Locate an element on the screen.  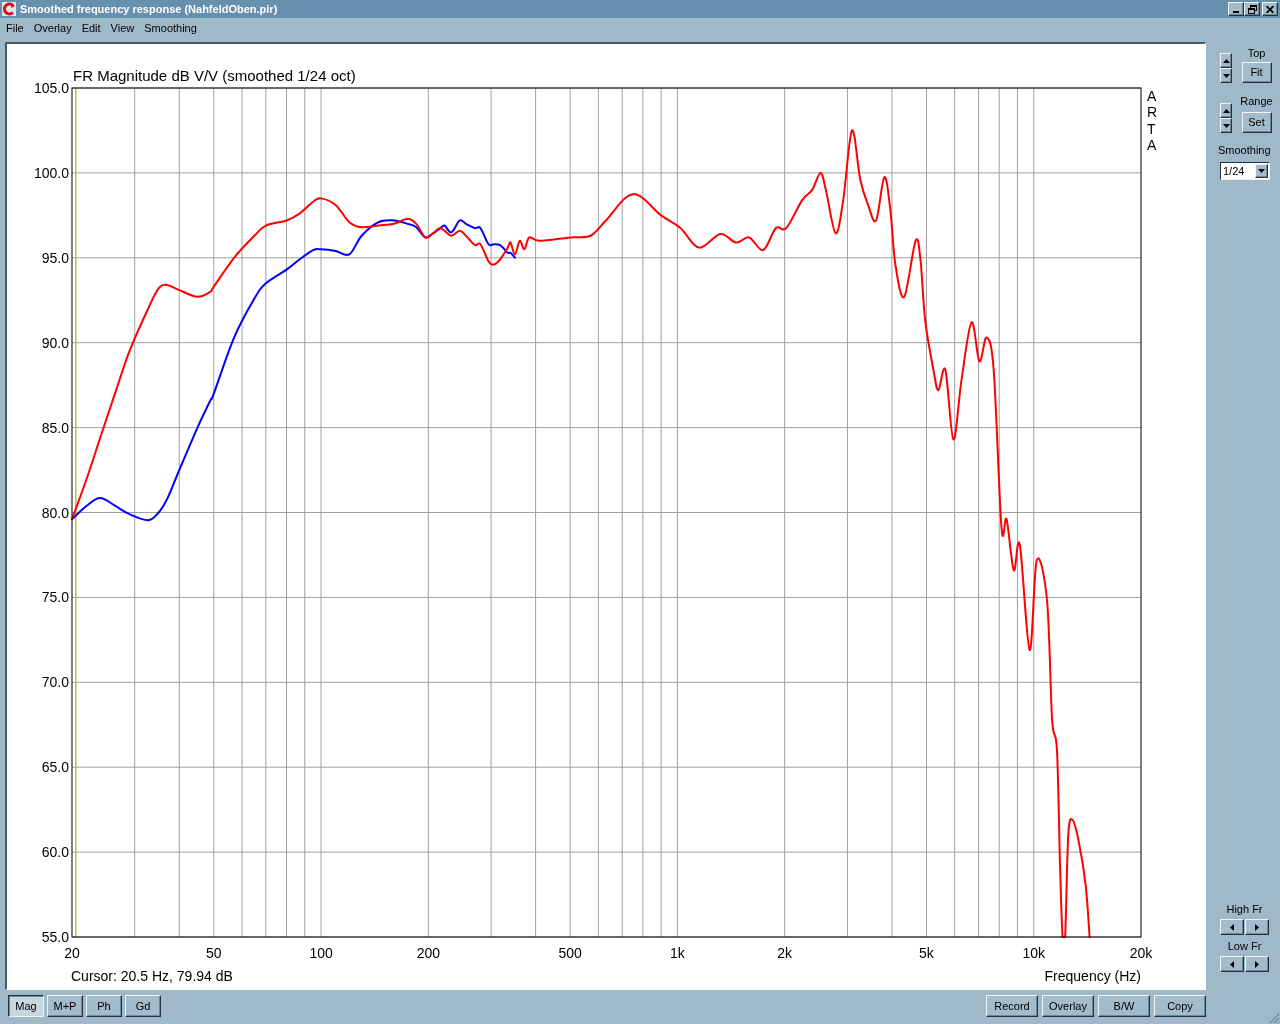
y-tick-label: 90.0 is located at coordinates (55, 342).